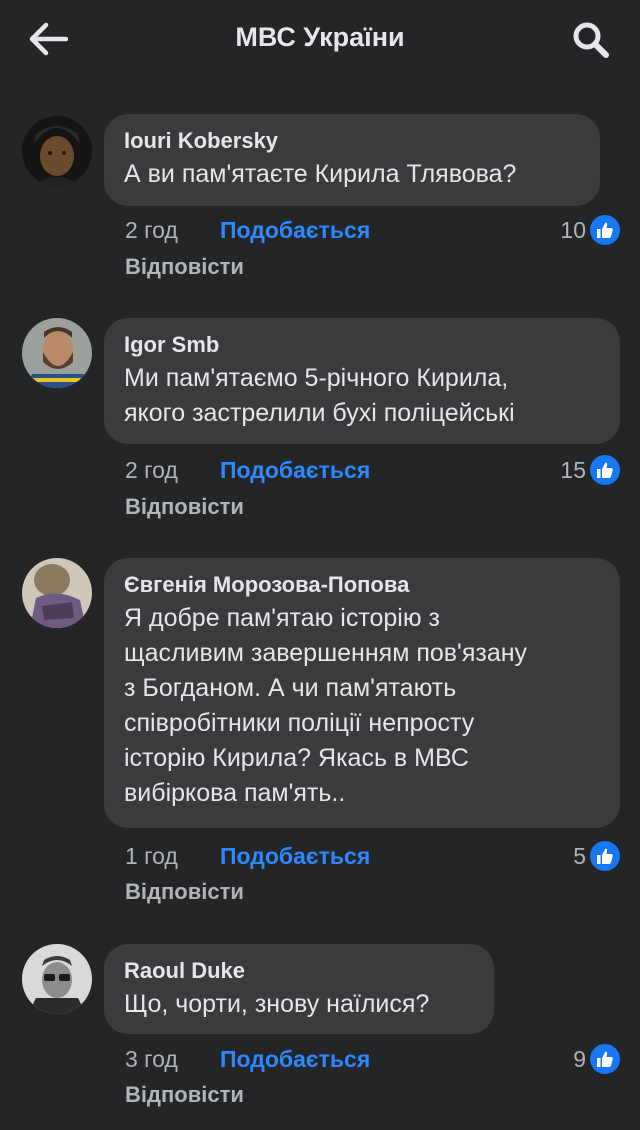 This screenshot has height=1130, width=640. What do you see at coordinates (299, 971) in the screenshot?
I see `comment-author: Raoul Duke` at bounding box center [299, 971].